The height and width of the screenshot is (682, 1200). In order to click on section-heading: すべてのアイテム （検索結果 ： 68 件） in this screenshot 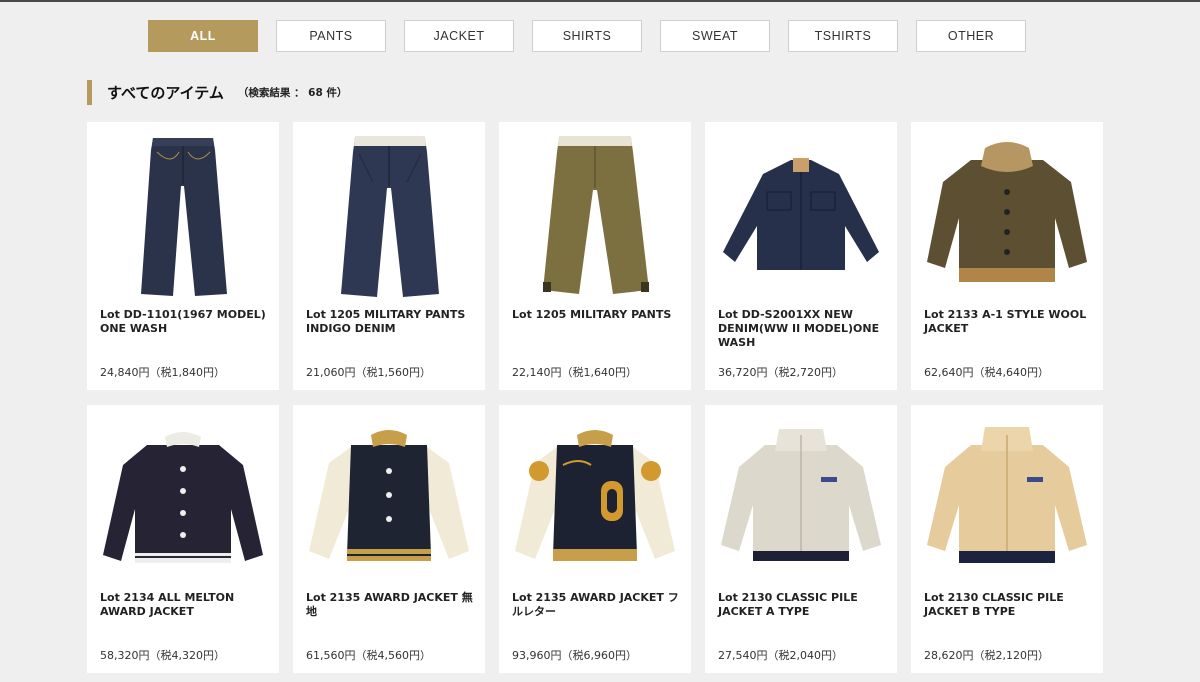, I will do `click(217, 92)`.